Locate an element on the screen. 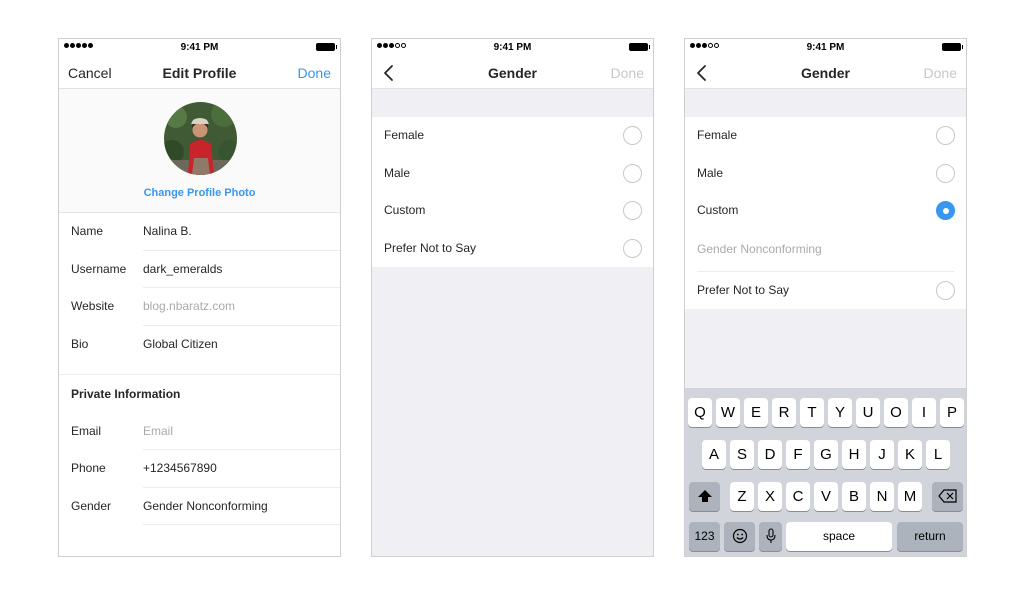 The image size is (1024, 595). key-n: N is located at coordinates (882, 496).